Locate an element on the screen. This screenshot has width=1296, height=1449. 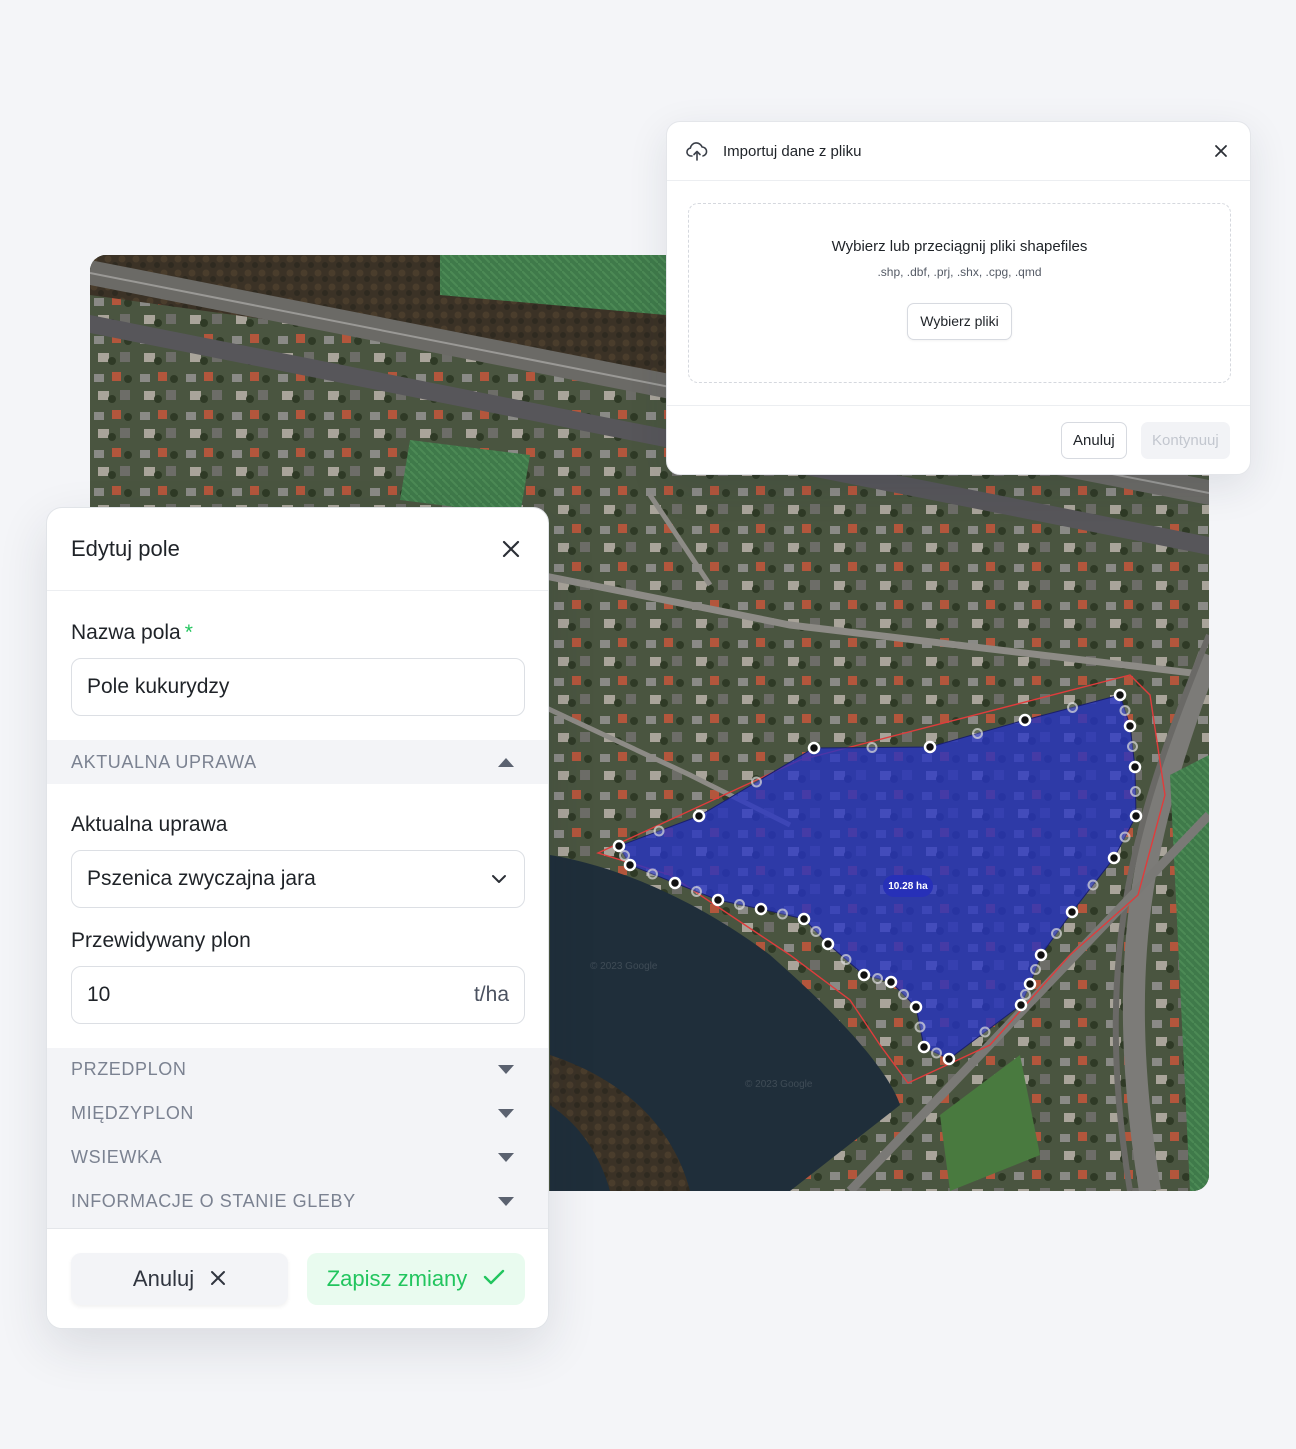
save-changes-button: Zapisz zmiany is located at coordinates (416, 1279).